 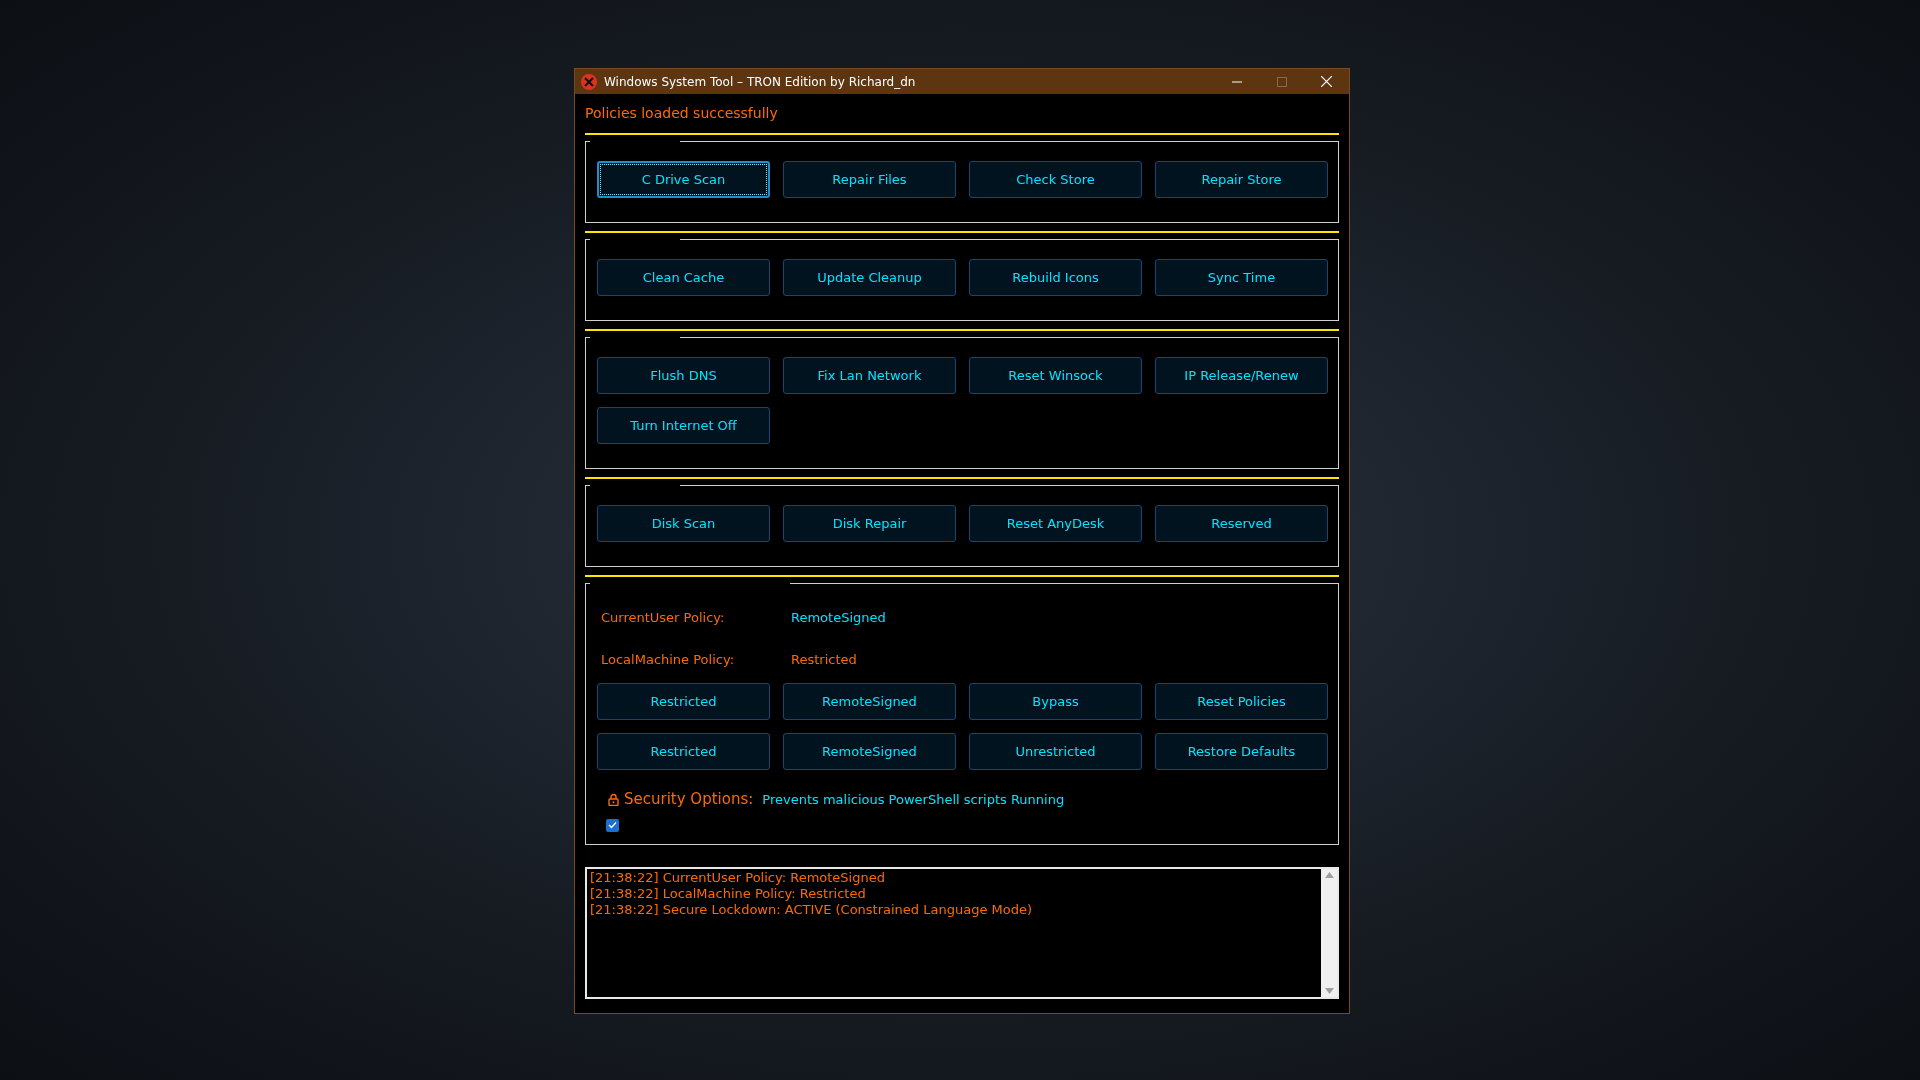 I want to click on action-button: Rebuild Icons, so click(x=1055, y=277).